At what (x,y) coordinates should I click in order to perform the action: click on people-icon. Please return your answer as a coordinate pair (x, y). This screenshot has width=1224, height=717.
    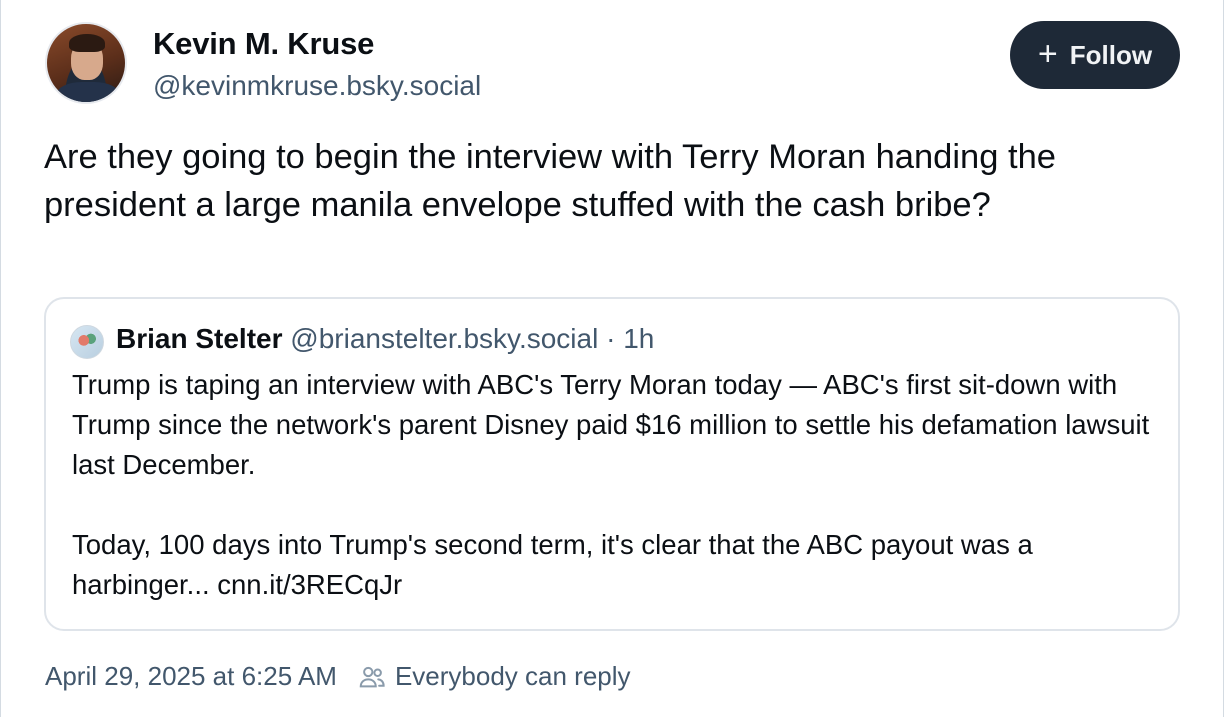
    Looking at the image, I should click on (372, 676).